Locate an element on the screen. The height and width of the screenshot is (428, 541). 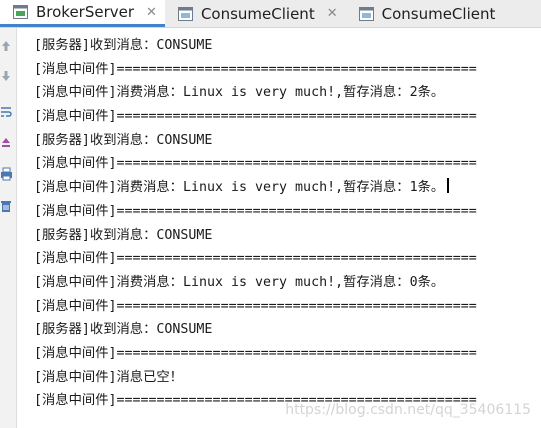
console-line-text: [消息中间件]消费消息：Linux is very much!,暂存消息：1条。 is located at coordinates (239, 188).